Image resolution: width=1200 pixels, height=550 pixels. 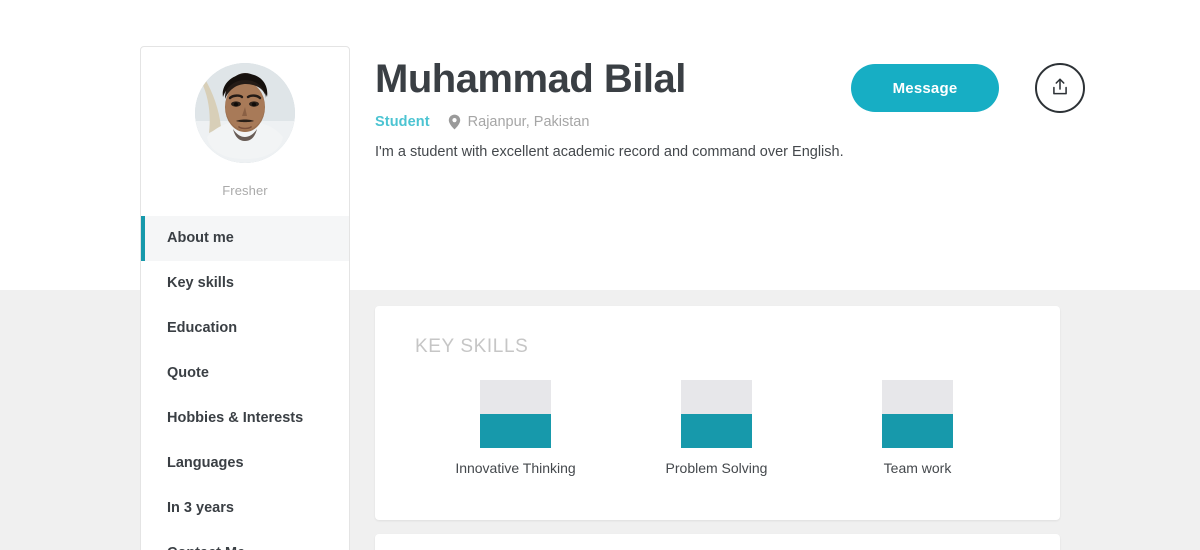 I want to click on skill-label: Problem Solving, so click(x=716, y=468).